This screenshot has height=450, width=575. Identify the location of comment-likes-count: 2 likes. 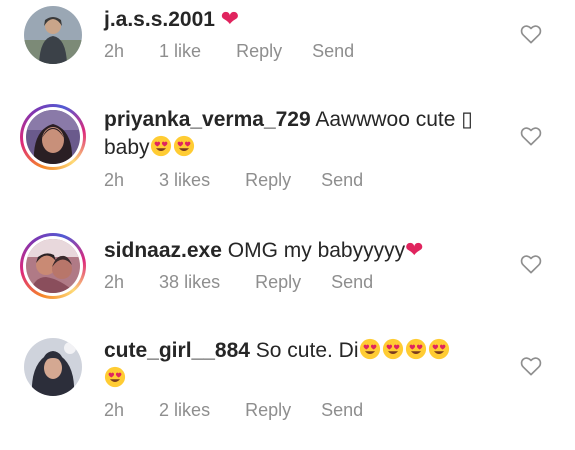
(184, 410).